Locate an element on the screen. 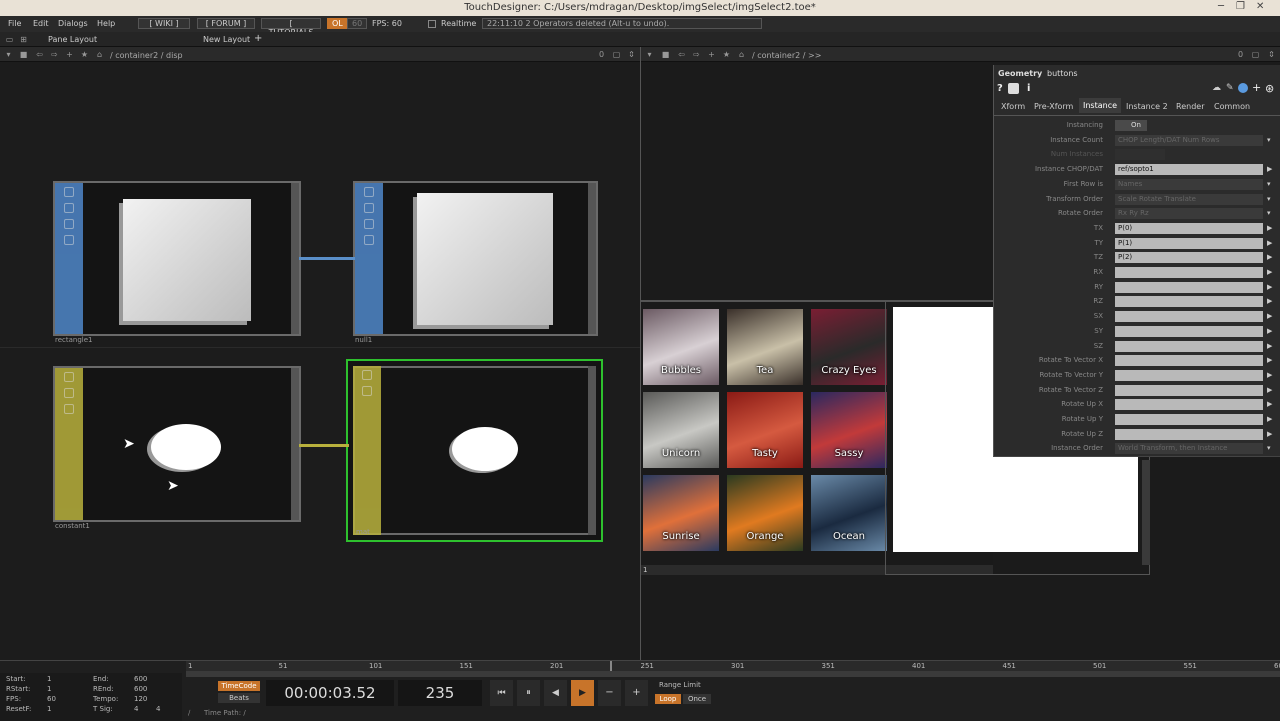  sixty-button: 60 is located at coordinates (357, 23).